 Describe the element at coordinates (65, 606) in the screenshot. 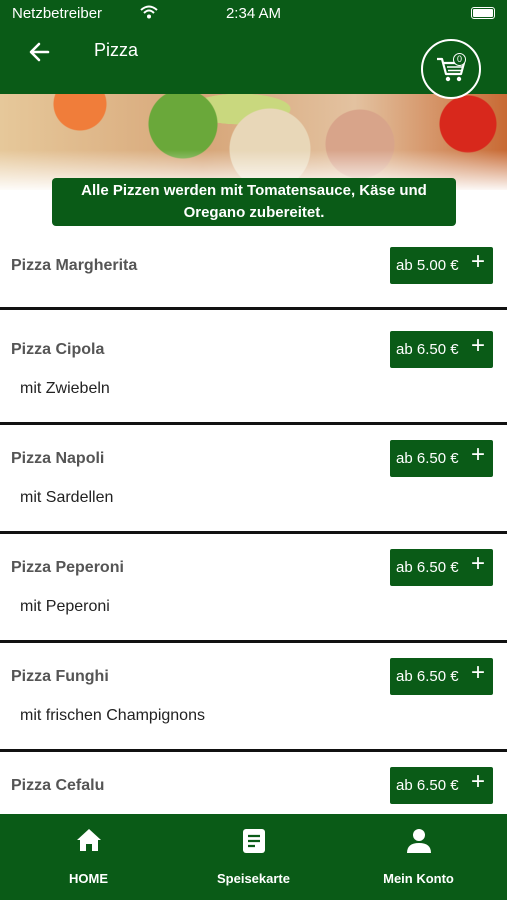

I see `item-description: mit Peperoni` at that location.